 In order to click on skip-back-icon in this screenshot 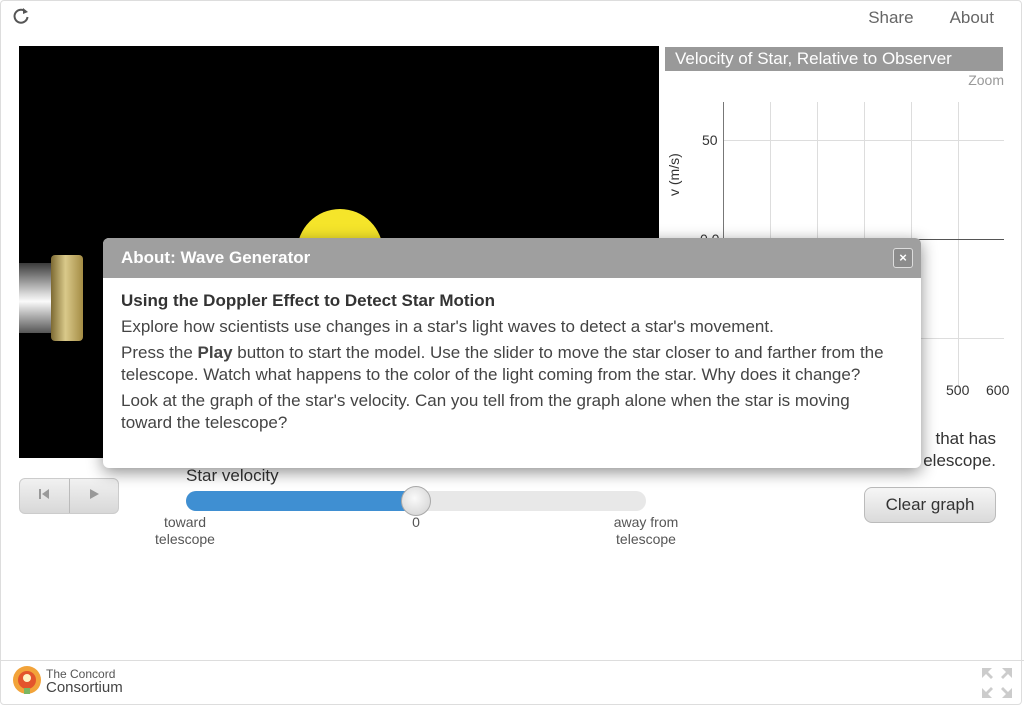, I will do `click(44, 496)`.